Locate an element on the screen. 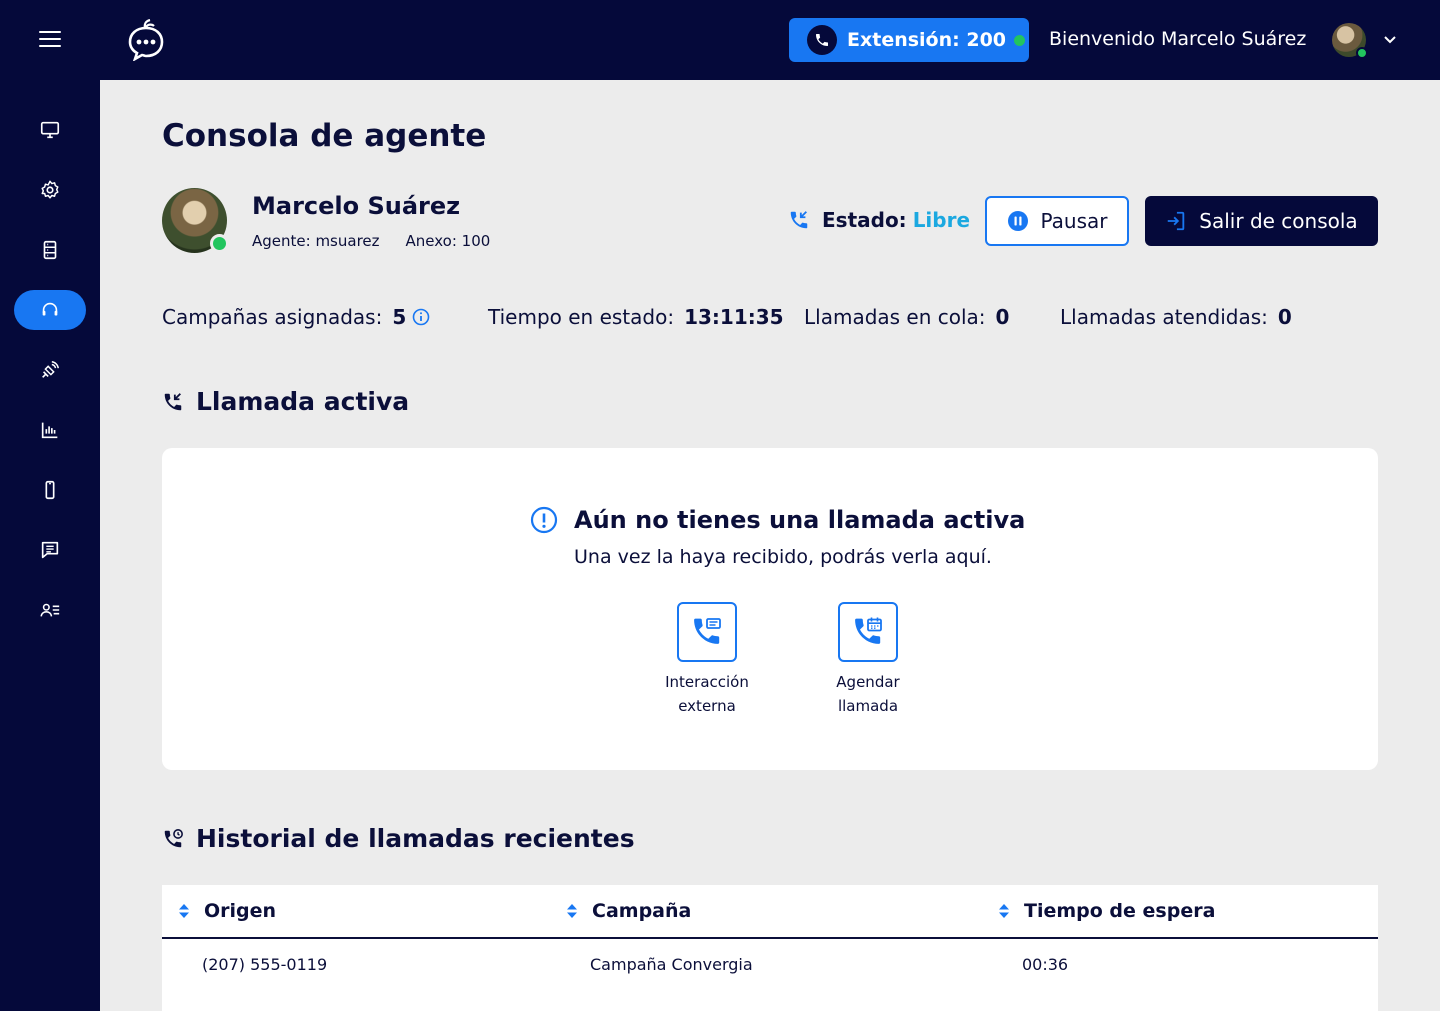  empty-state-title-text: Aún no tienes una llamada activa is located at coordinates (800, 520).